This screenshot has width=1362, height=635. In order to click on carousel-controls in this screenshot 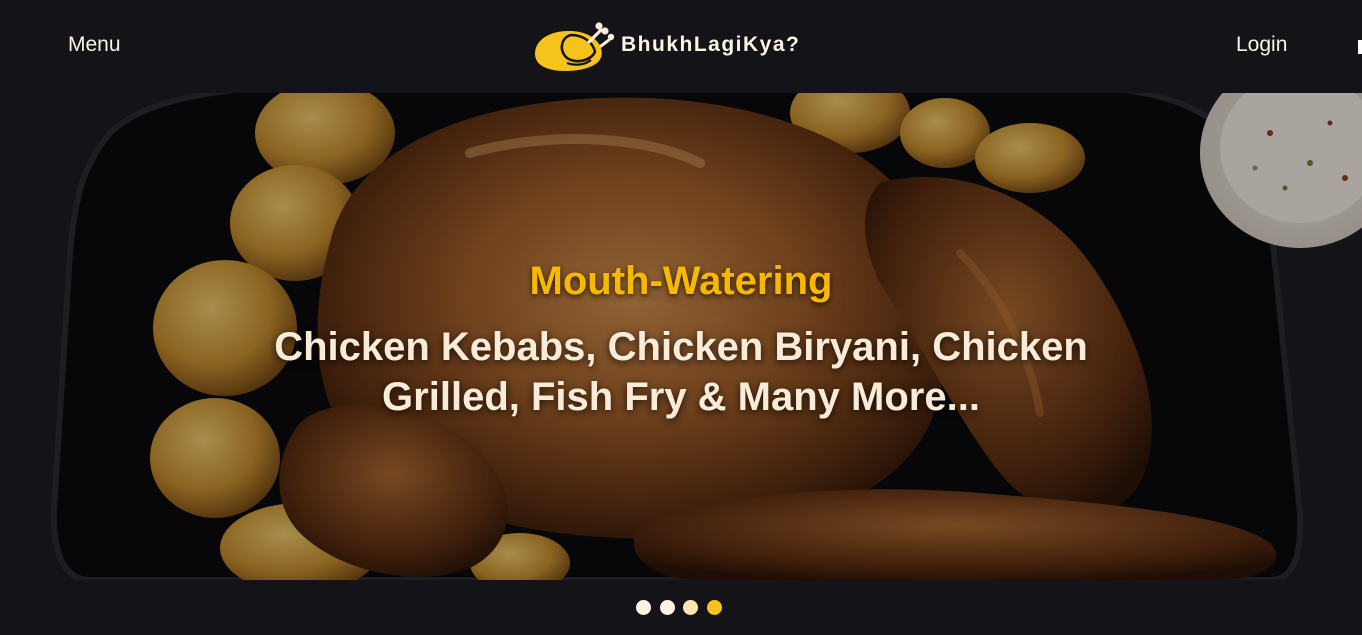, I will do `click(681, 607)`.